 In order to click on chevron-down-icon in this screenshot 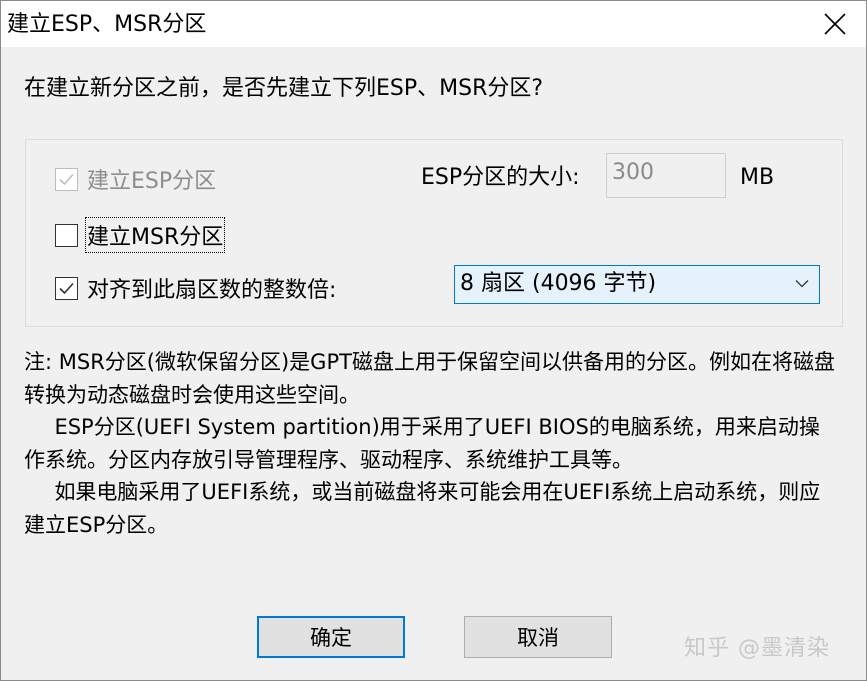, I will do `click(802, 284)`.